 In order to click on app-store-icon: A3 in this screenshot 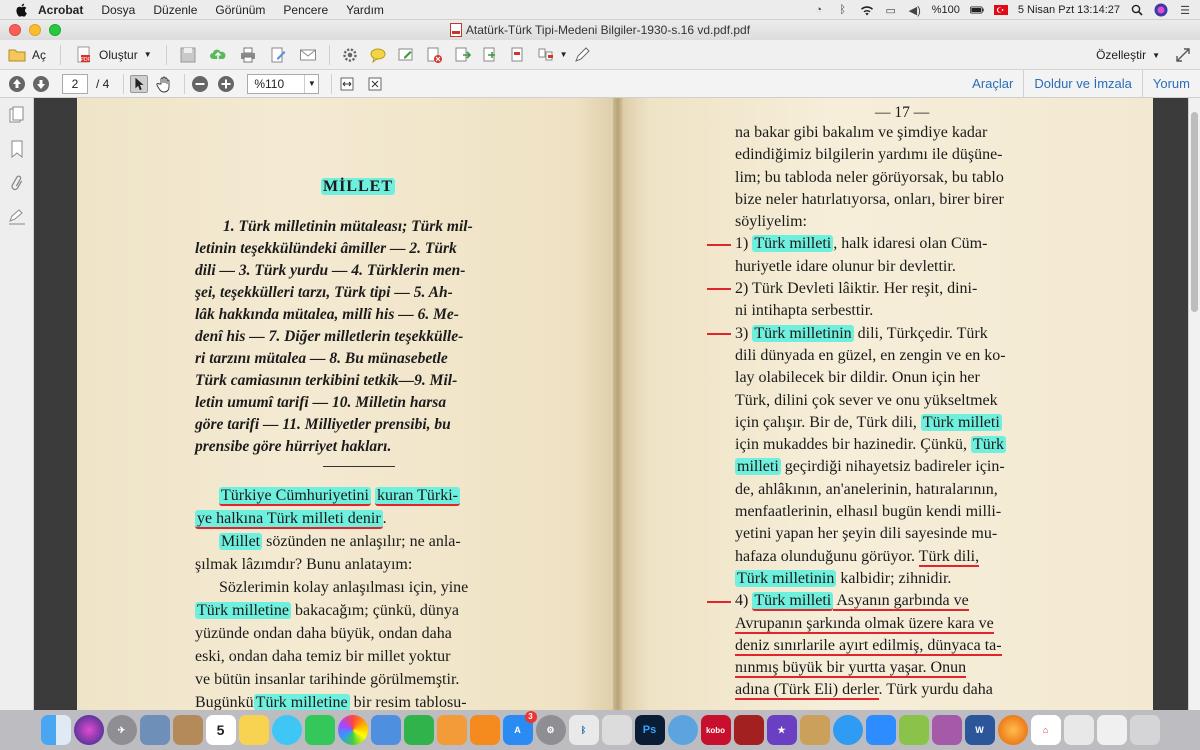, I will do `click(519, 728)`.